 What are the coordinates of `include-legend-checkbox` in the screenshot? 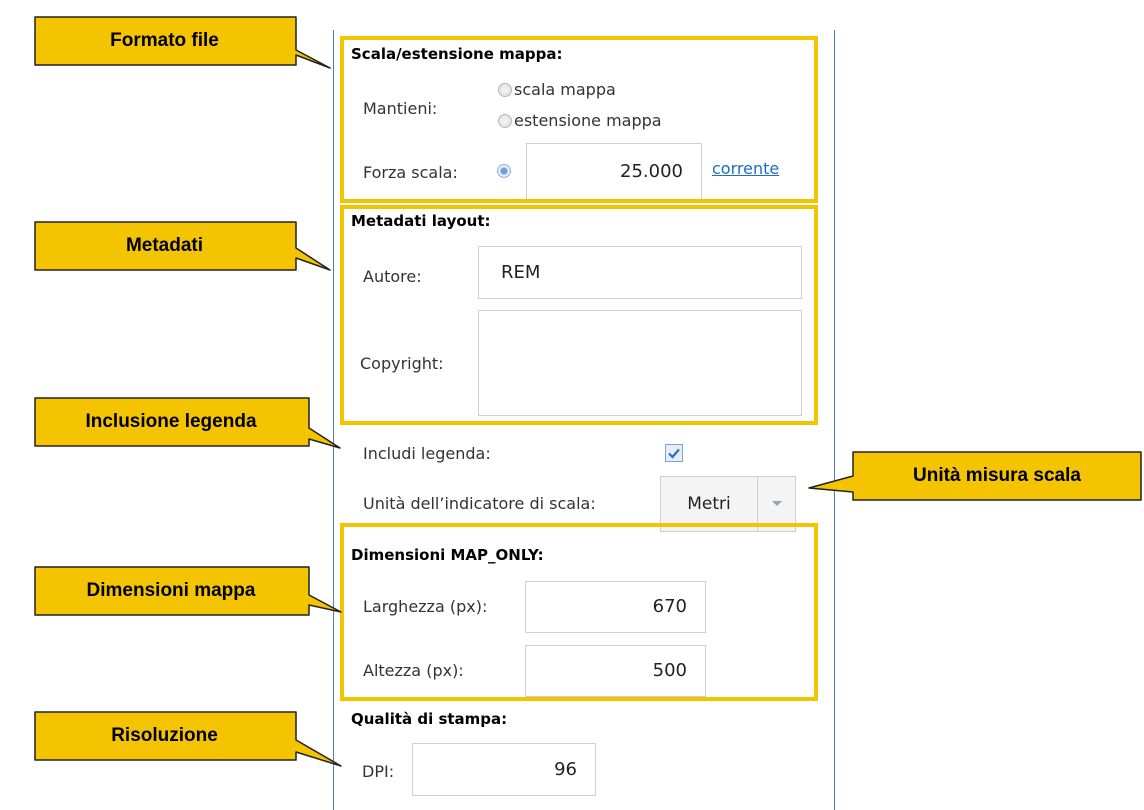 It's located at (674, 453).